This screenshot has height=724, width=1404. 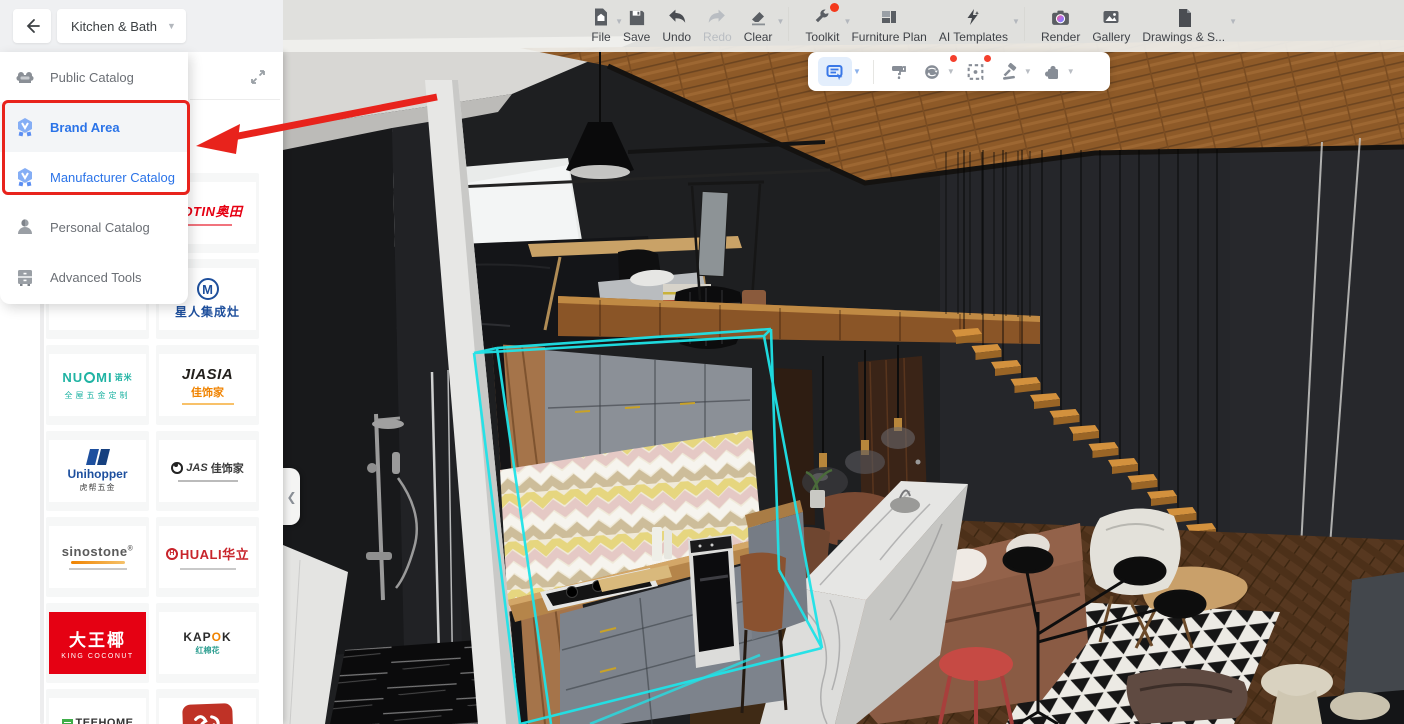 I want to click on expand-icon, so click(x=258, y=79).